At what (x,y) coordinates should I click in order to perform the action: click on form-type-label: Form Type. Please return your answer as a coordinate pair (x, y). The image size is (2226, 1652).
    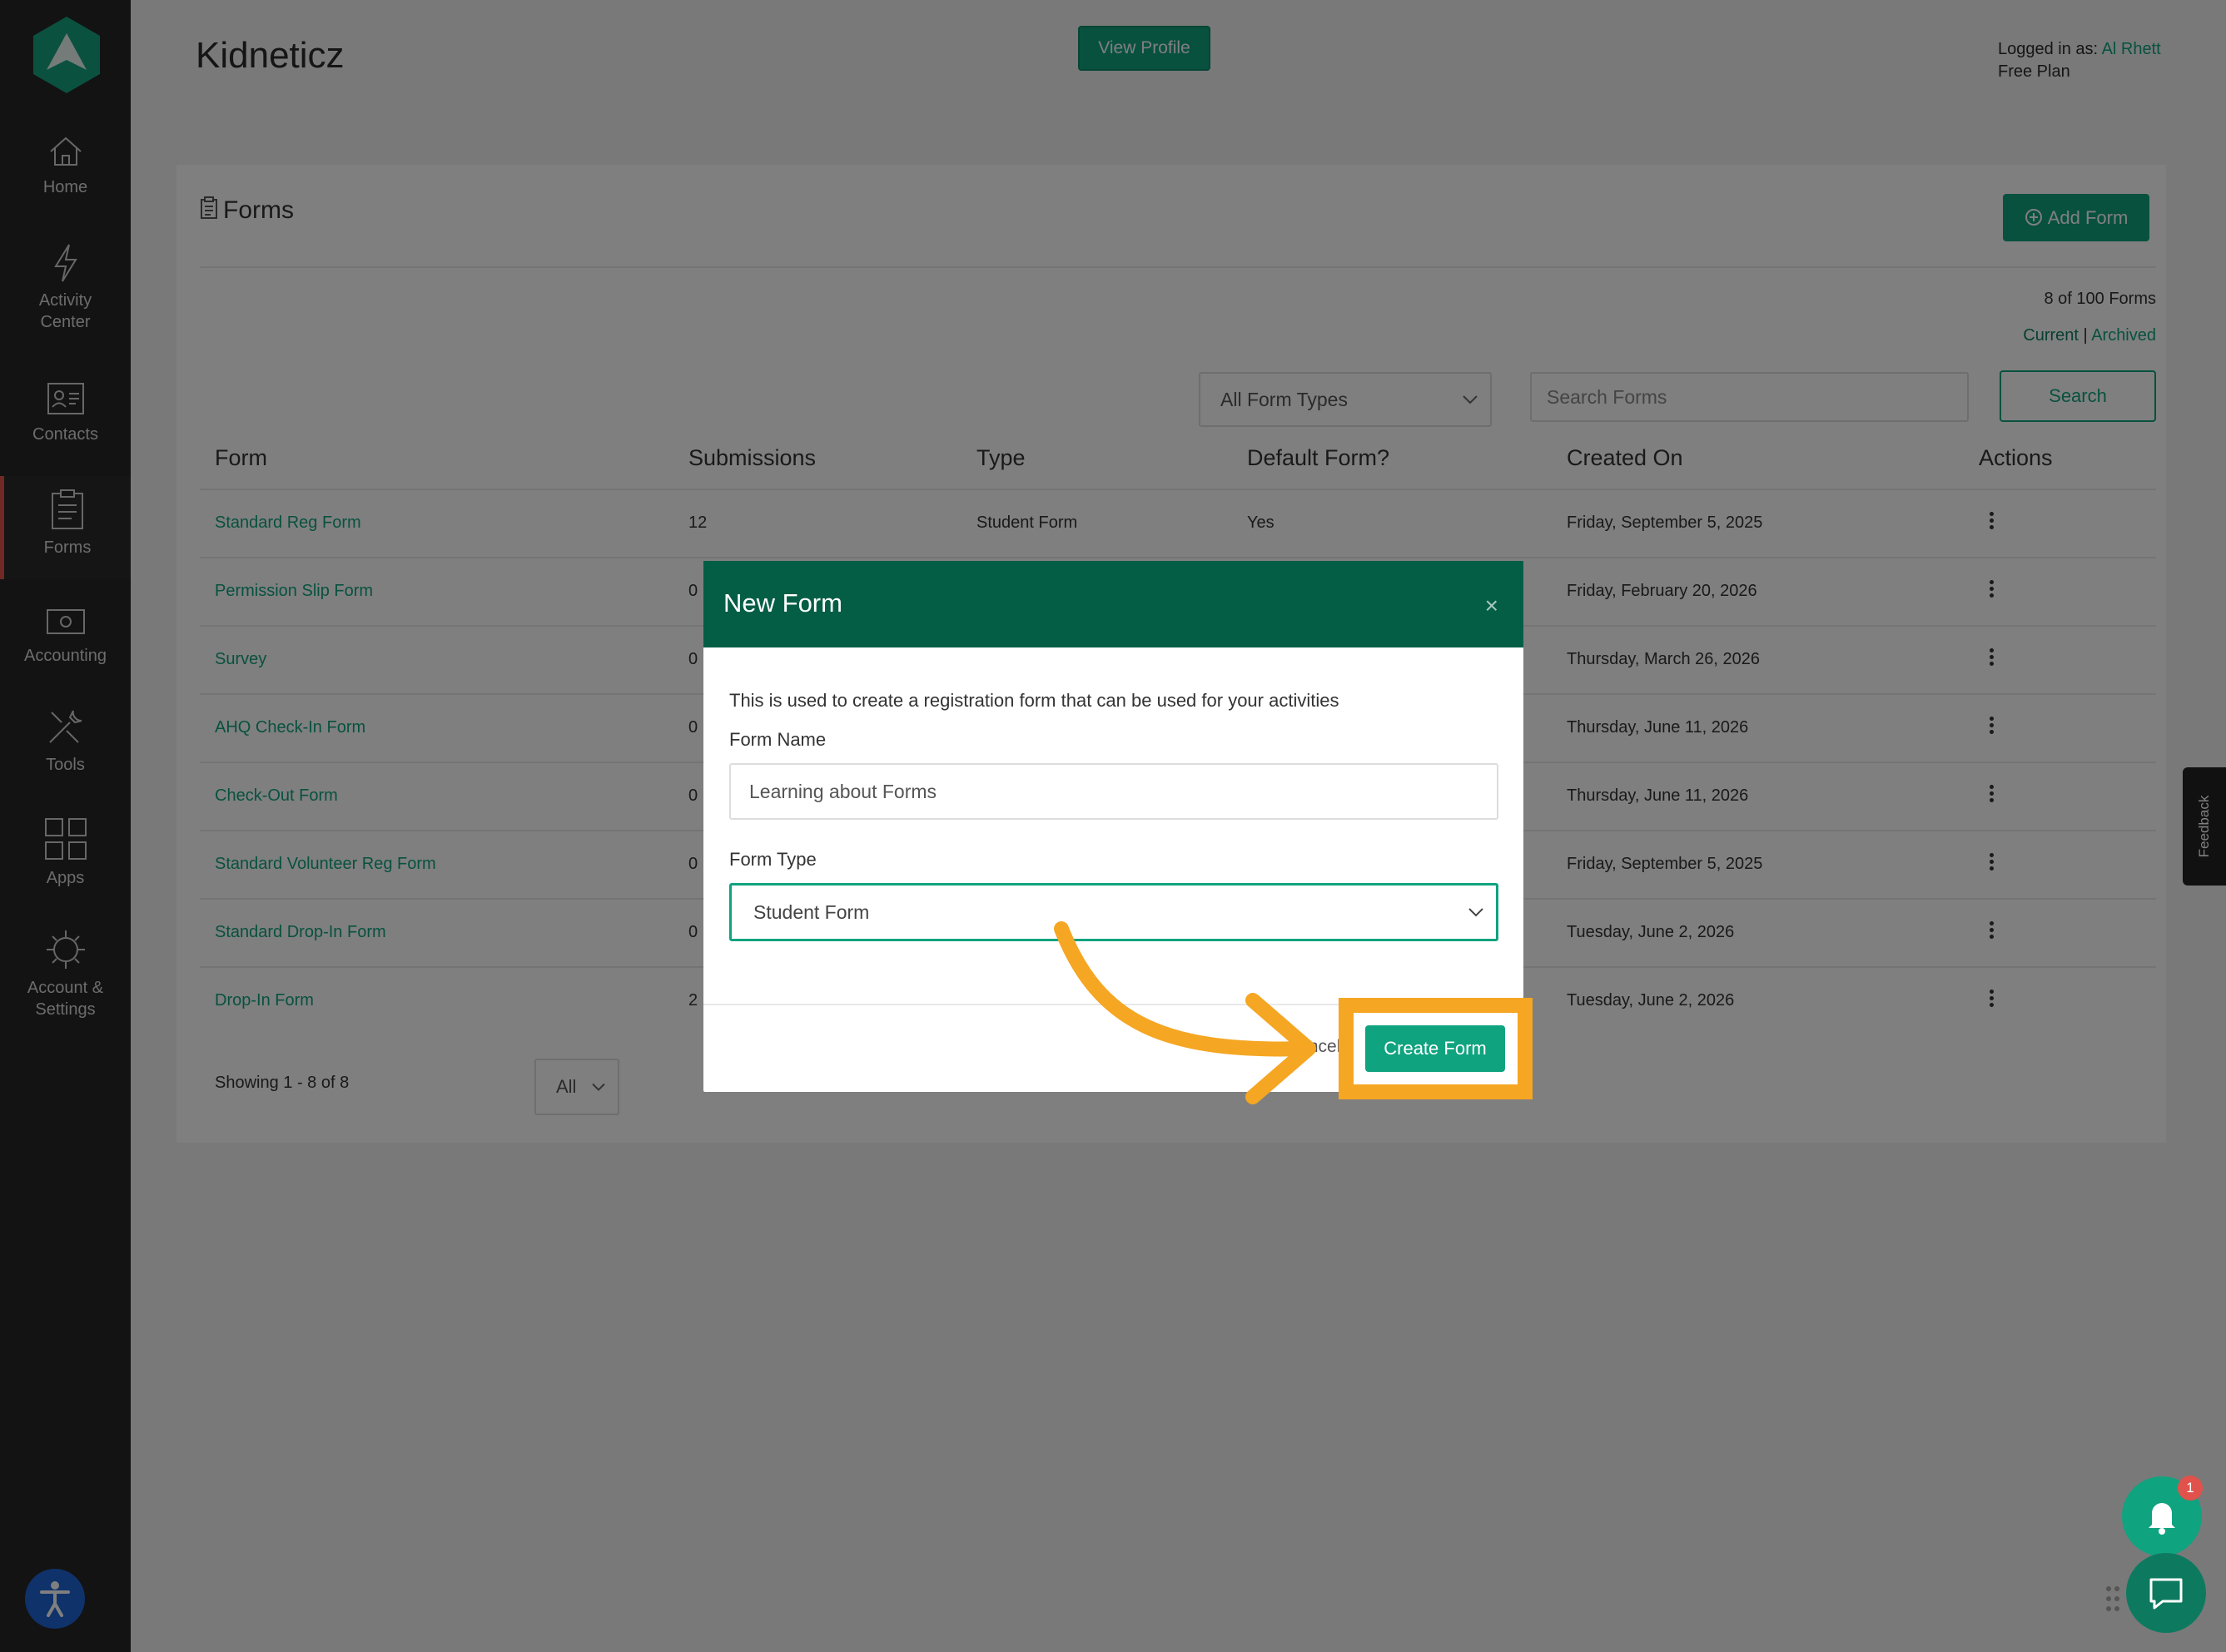
    Looking at the image, I should click on (773, 859).